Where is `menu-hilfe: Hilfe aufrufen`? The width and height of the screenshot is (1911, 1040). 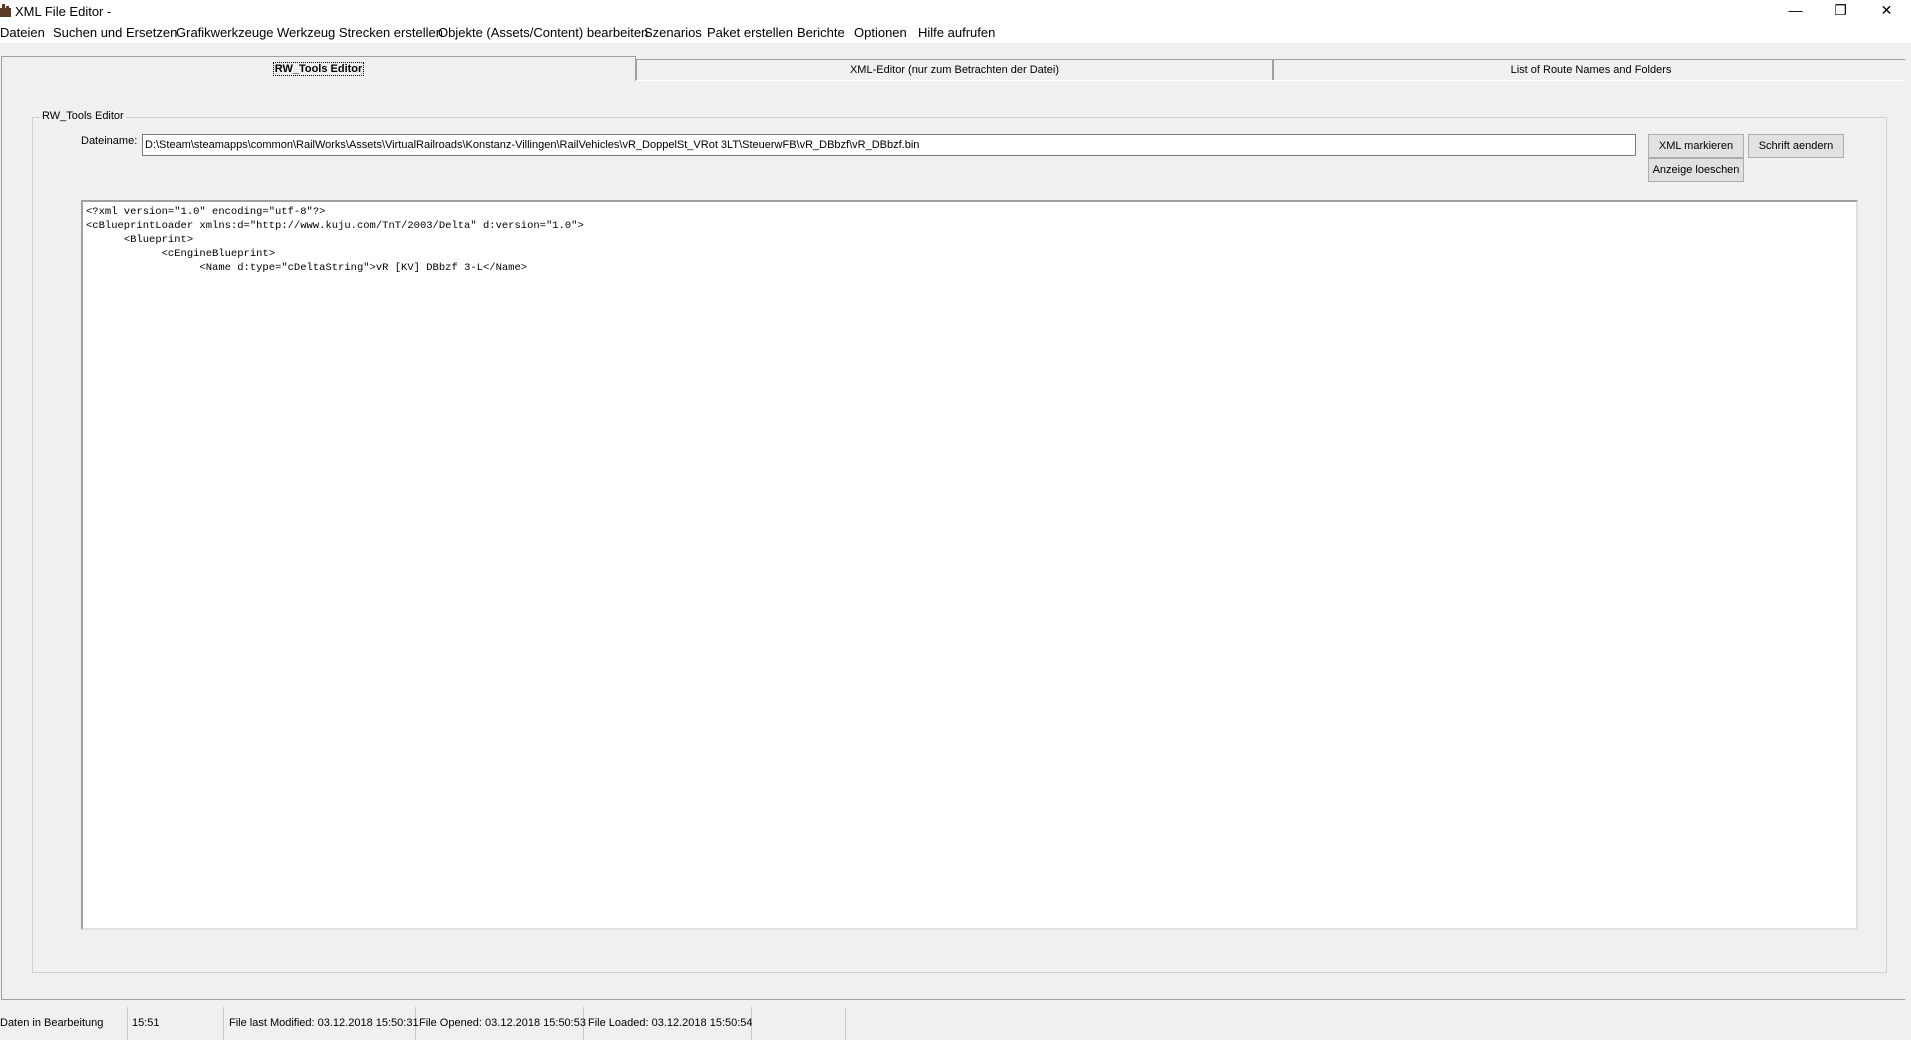
menu-hilfe: Hilfe aufrufen is located at coordinates (956, 32).